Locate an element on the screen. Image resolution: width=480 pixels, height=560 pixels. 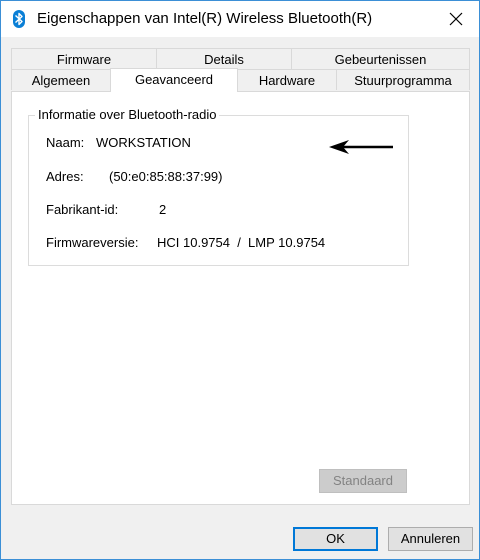
tab-firmware: Firmware is located at coordinates (84, 58).